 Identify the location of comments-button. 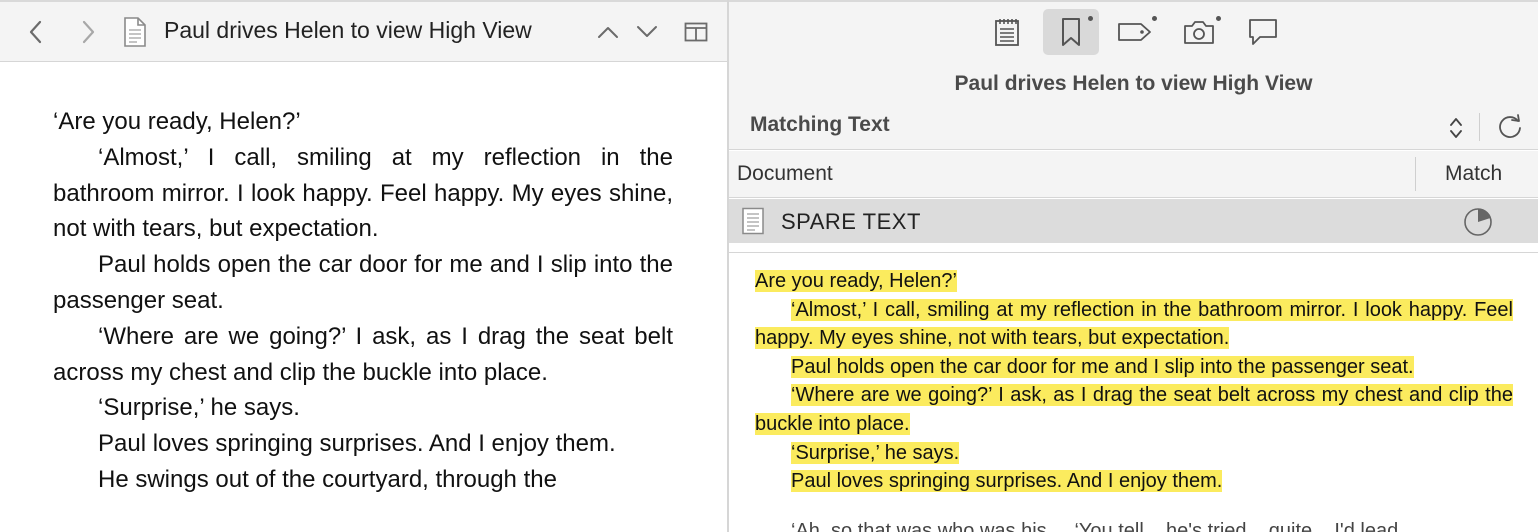
(1263, 32).